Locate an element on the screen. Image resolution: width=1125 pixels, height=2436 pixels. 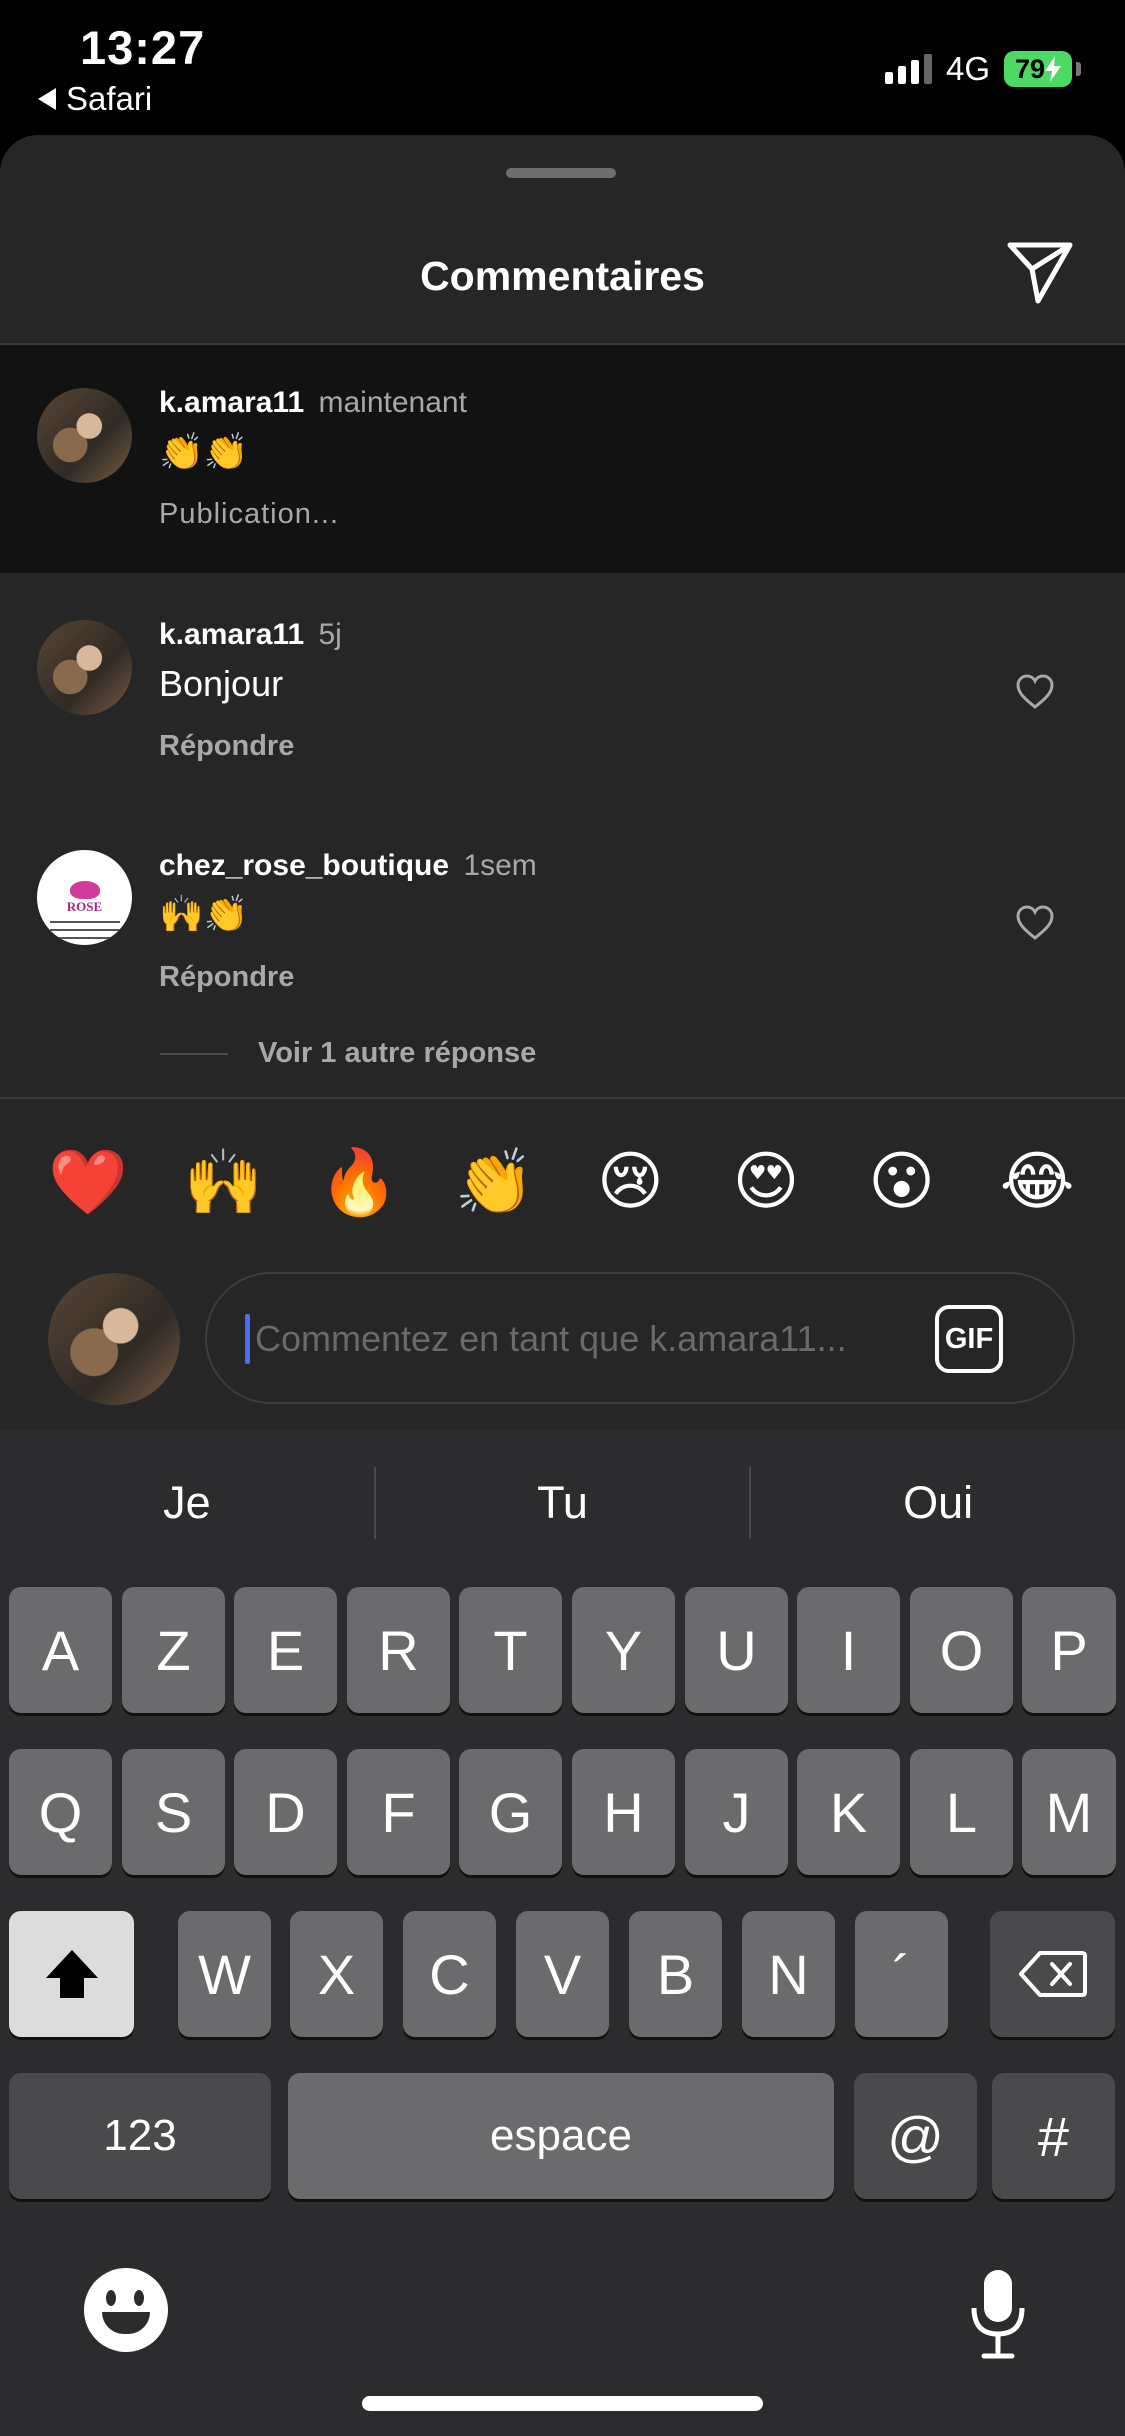
gif-button: GIF is located at coordinates (969, 1339).